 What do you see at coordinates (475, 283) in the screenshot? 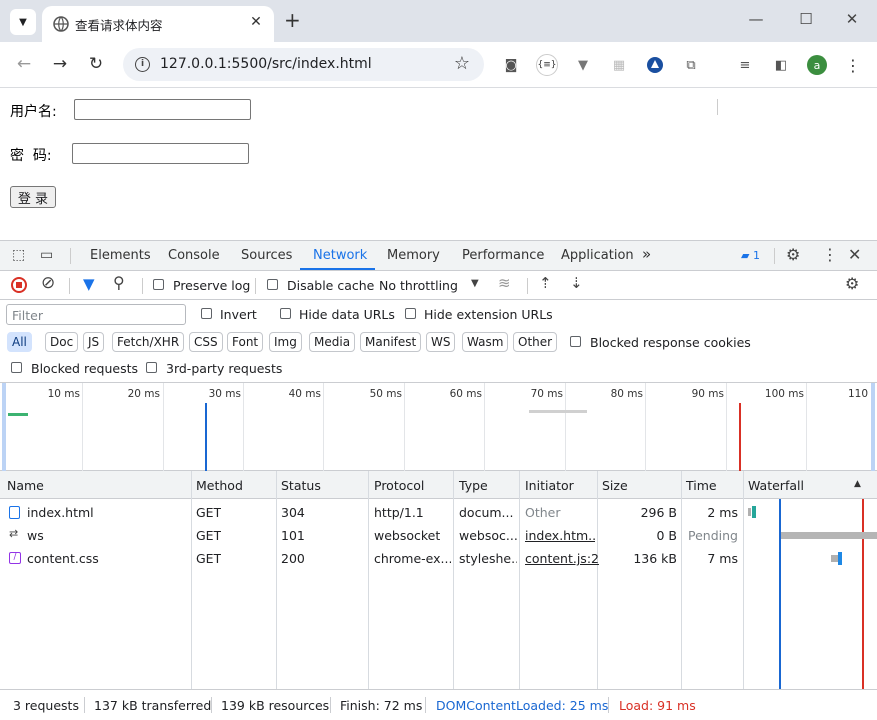
I see `dropdown-arrow-icon: ▼` at bounding box center [475, 283].